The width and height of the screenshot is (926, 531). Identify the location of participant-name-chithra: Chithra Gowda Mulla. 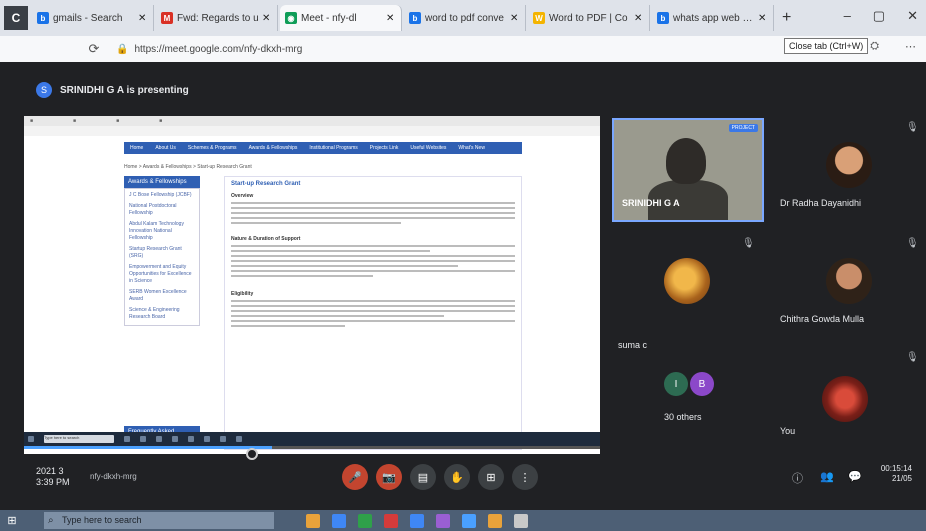
(822, 319).